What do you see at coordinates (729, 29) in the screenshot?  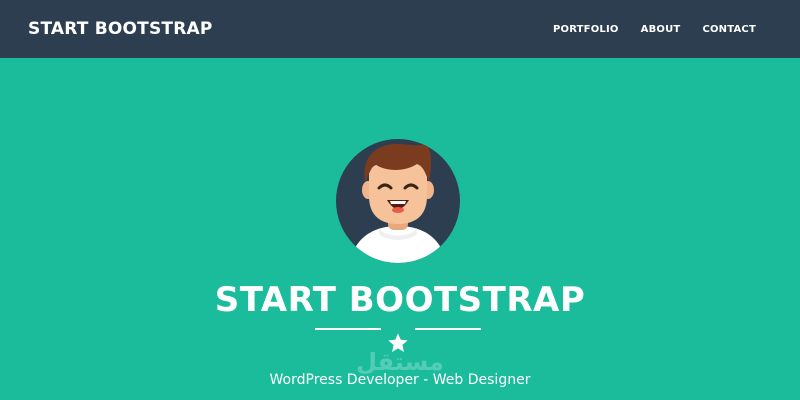 I see `nav-link-contact: CONTACT` at bounding box center [729, 29].